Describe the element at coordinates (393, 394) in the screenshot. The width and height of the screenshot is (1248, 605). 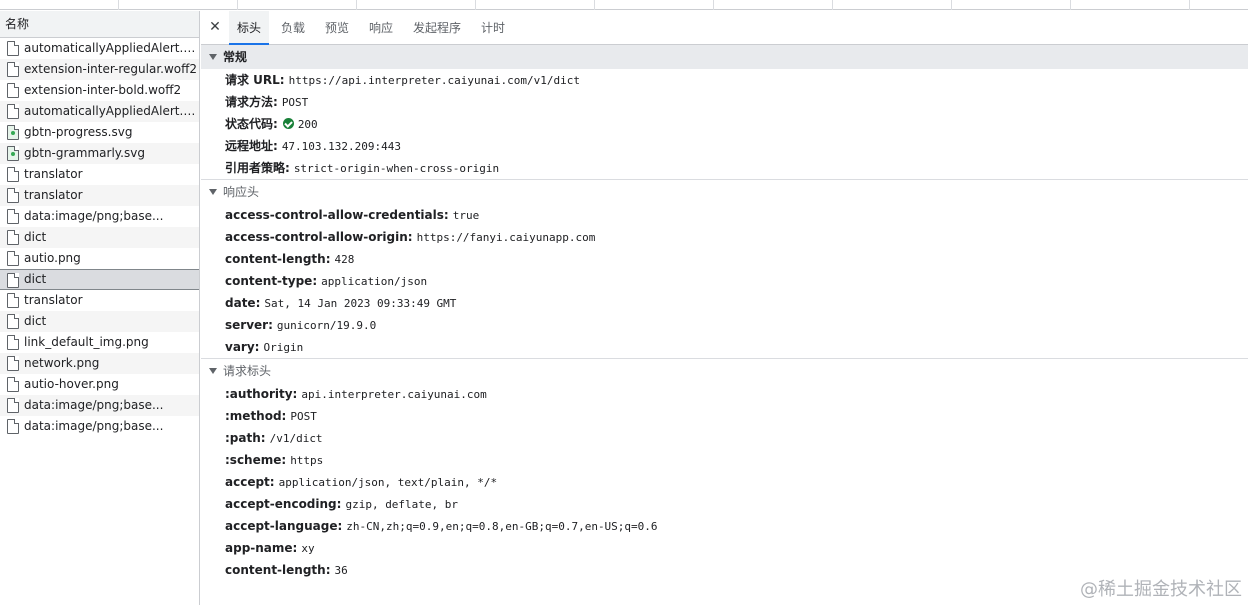
I see `header-value: api.interpreter.caiyunai.com` at that location.